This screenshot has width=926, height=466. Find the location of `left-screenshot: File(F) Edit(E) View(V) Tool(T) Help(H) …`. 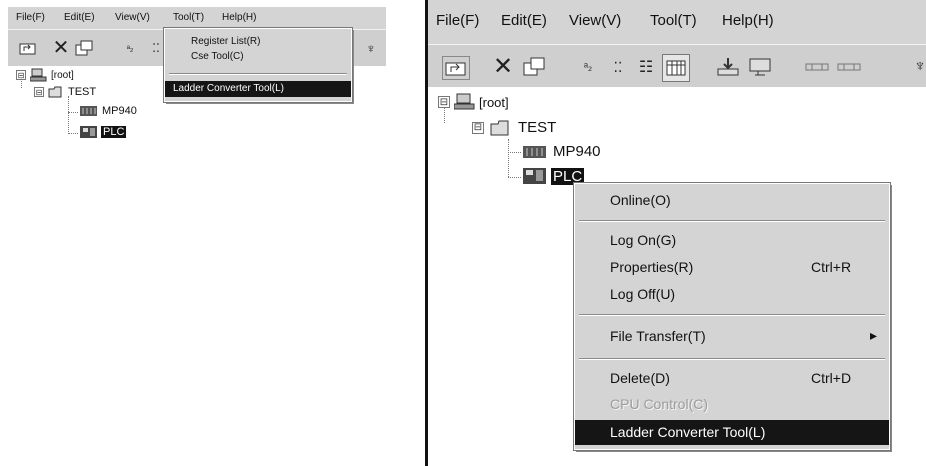

left-screenshot: File(F) Edit(E) View(V) Tool(T) Help(H) … is located at coordinates (197, 82).